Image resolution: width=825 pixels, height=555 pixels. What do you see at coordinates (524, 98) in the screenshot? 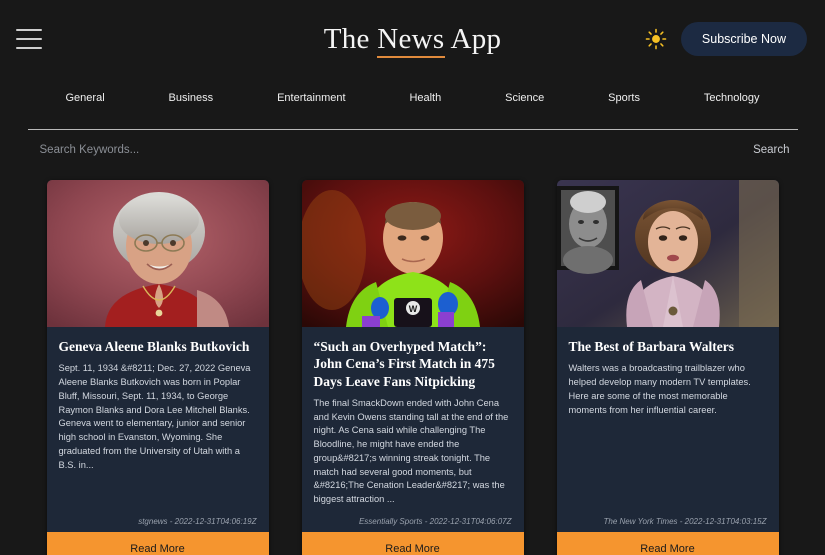
I see `nav-item-science: Science` at bounding box center [524, 98].